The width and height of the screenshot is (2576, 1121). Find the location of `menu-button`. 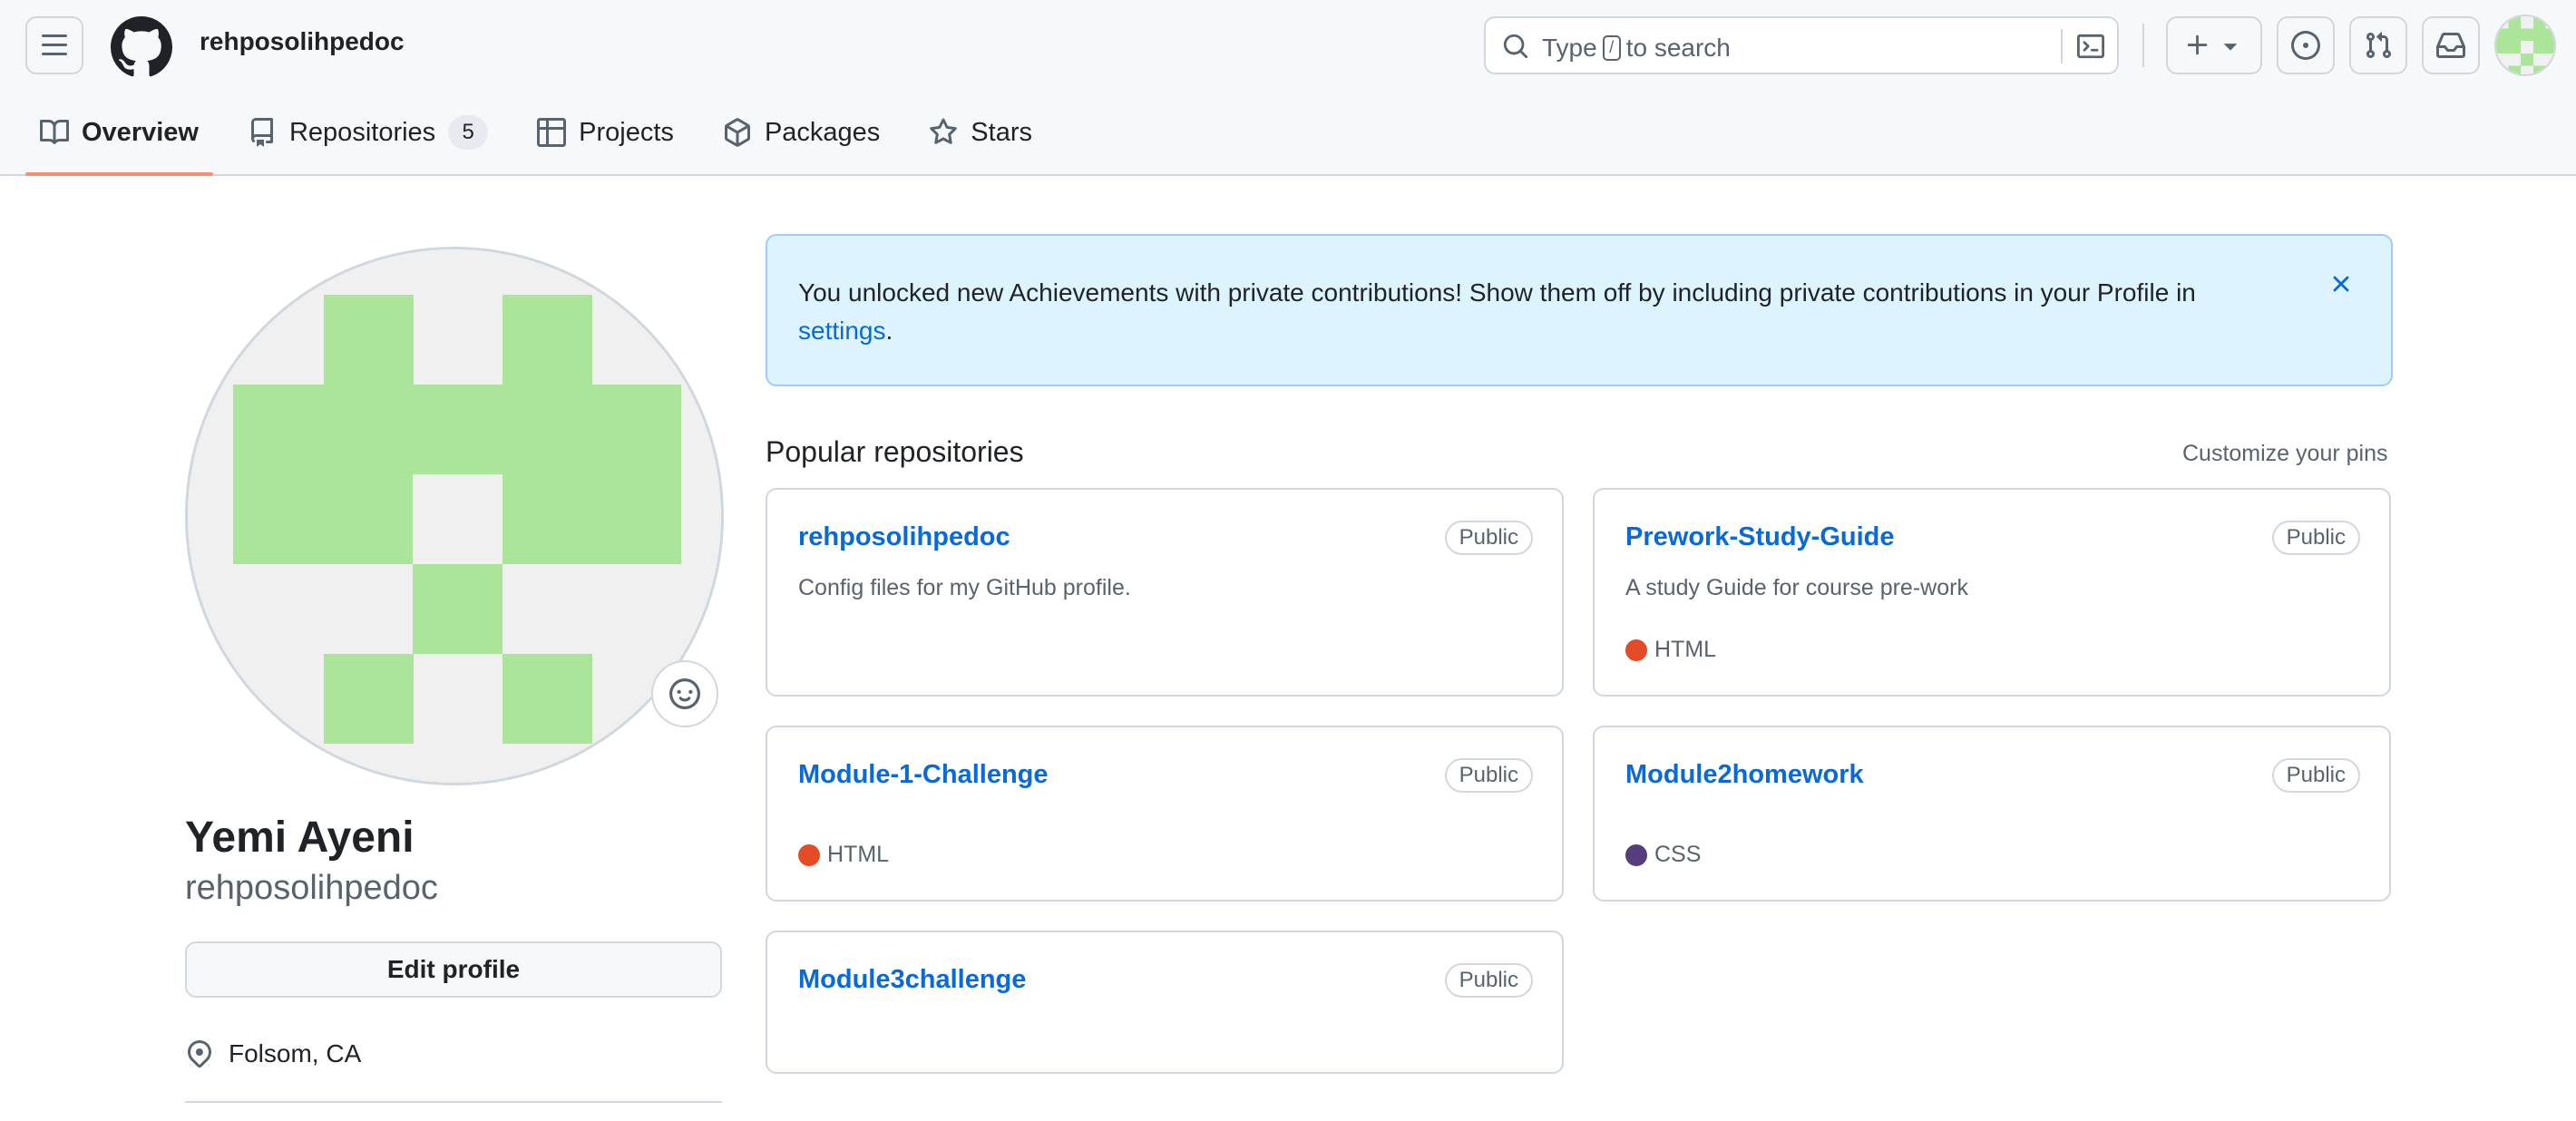

menu-button is located at coordinates (54, 45).